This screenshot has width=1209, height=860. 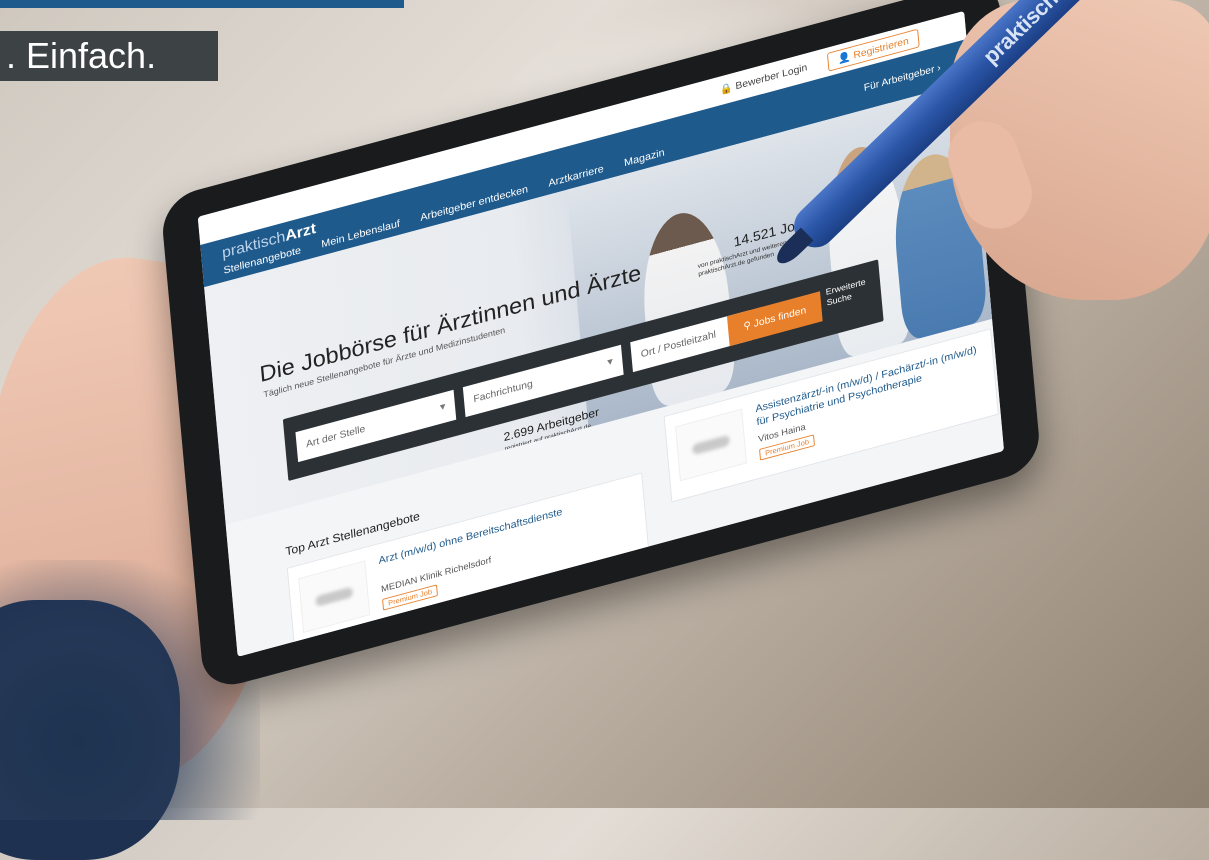 What do you see at coordinates (335, 436) in the screenshot?
I see `job-type-label: Art der Stelle` at bounding box center [335, 436].